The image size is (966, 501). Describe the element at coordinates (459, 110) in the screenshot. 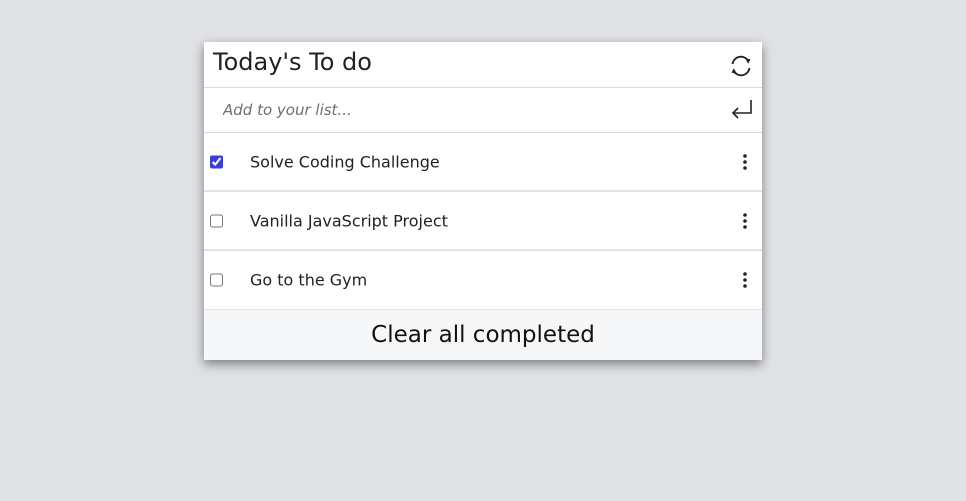

I see `add-item-input` at that location.